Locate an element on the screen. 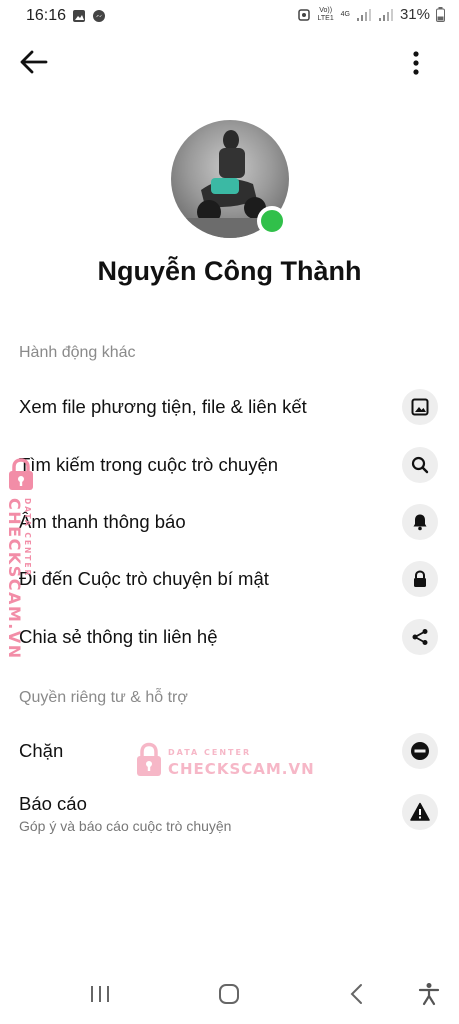  recent-apps-button is located at coordinates (100, 994).